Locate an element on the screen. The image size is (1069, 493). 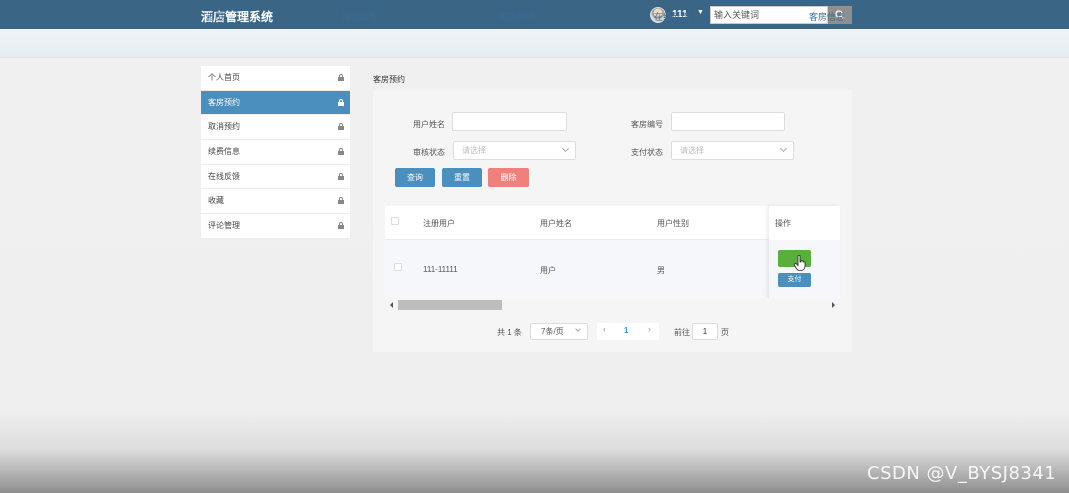
nav-item-home: 首页 is located at coordinates (215, 16).